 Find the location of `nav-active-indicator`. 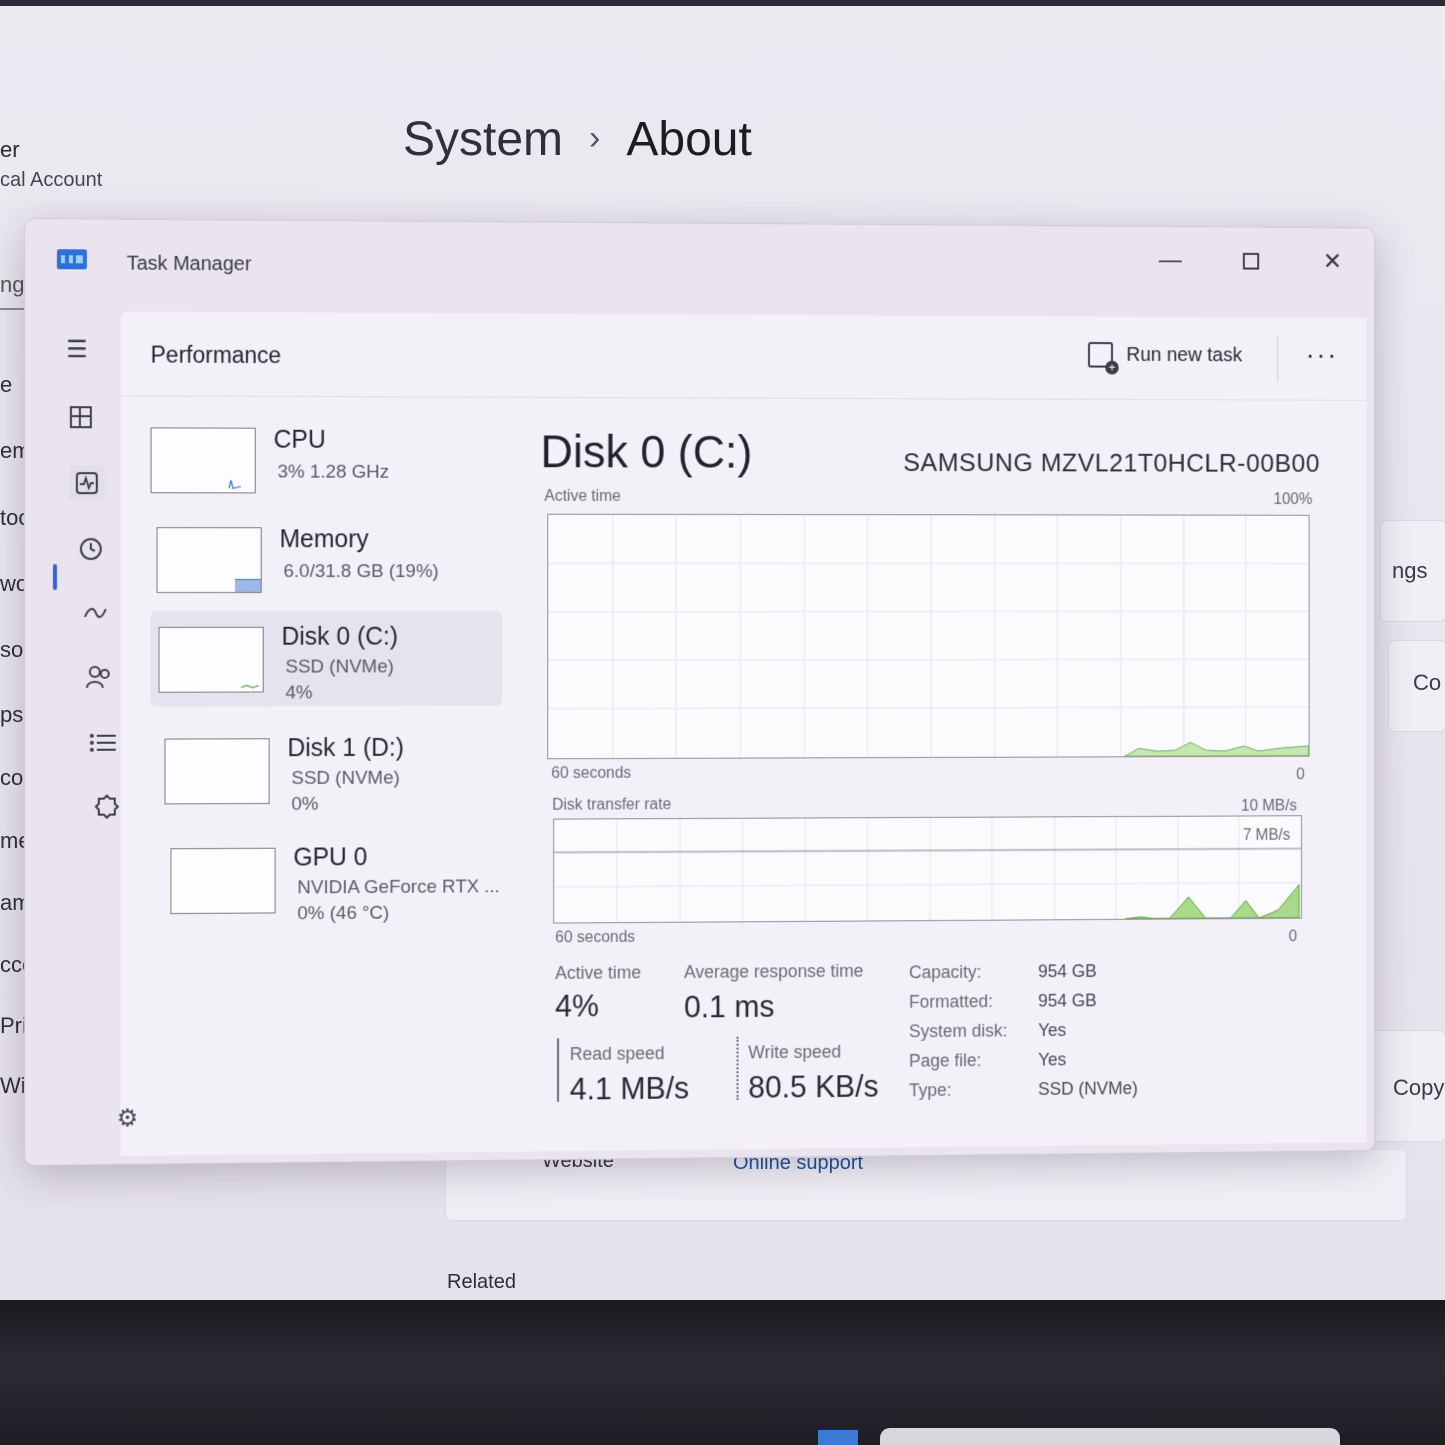

nav-active-indicator is located at coordinates (55, 577).